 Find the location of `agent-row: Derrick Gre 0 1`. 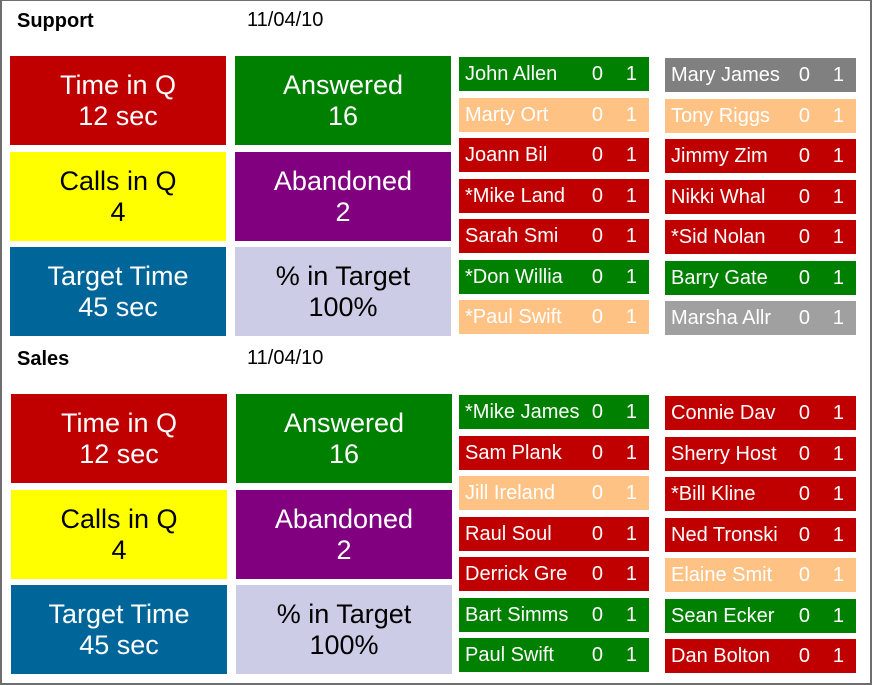

agent-row: Derrick Gre 0 1 is located at coordinates (554, 574).